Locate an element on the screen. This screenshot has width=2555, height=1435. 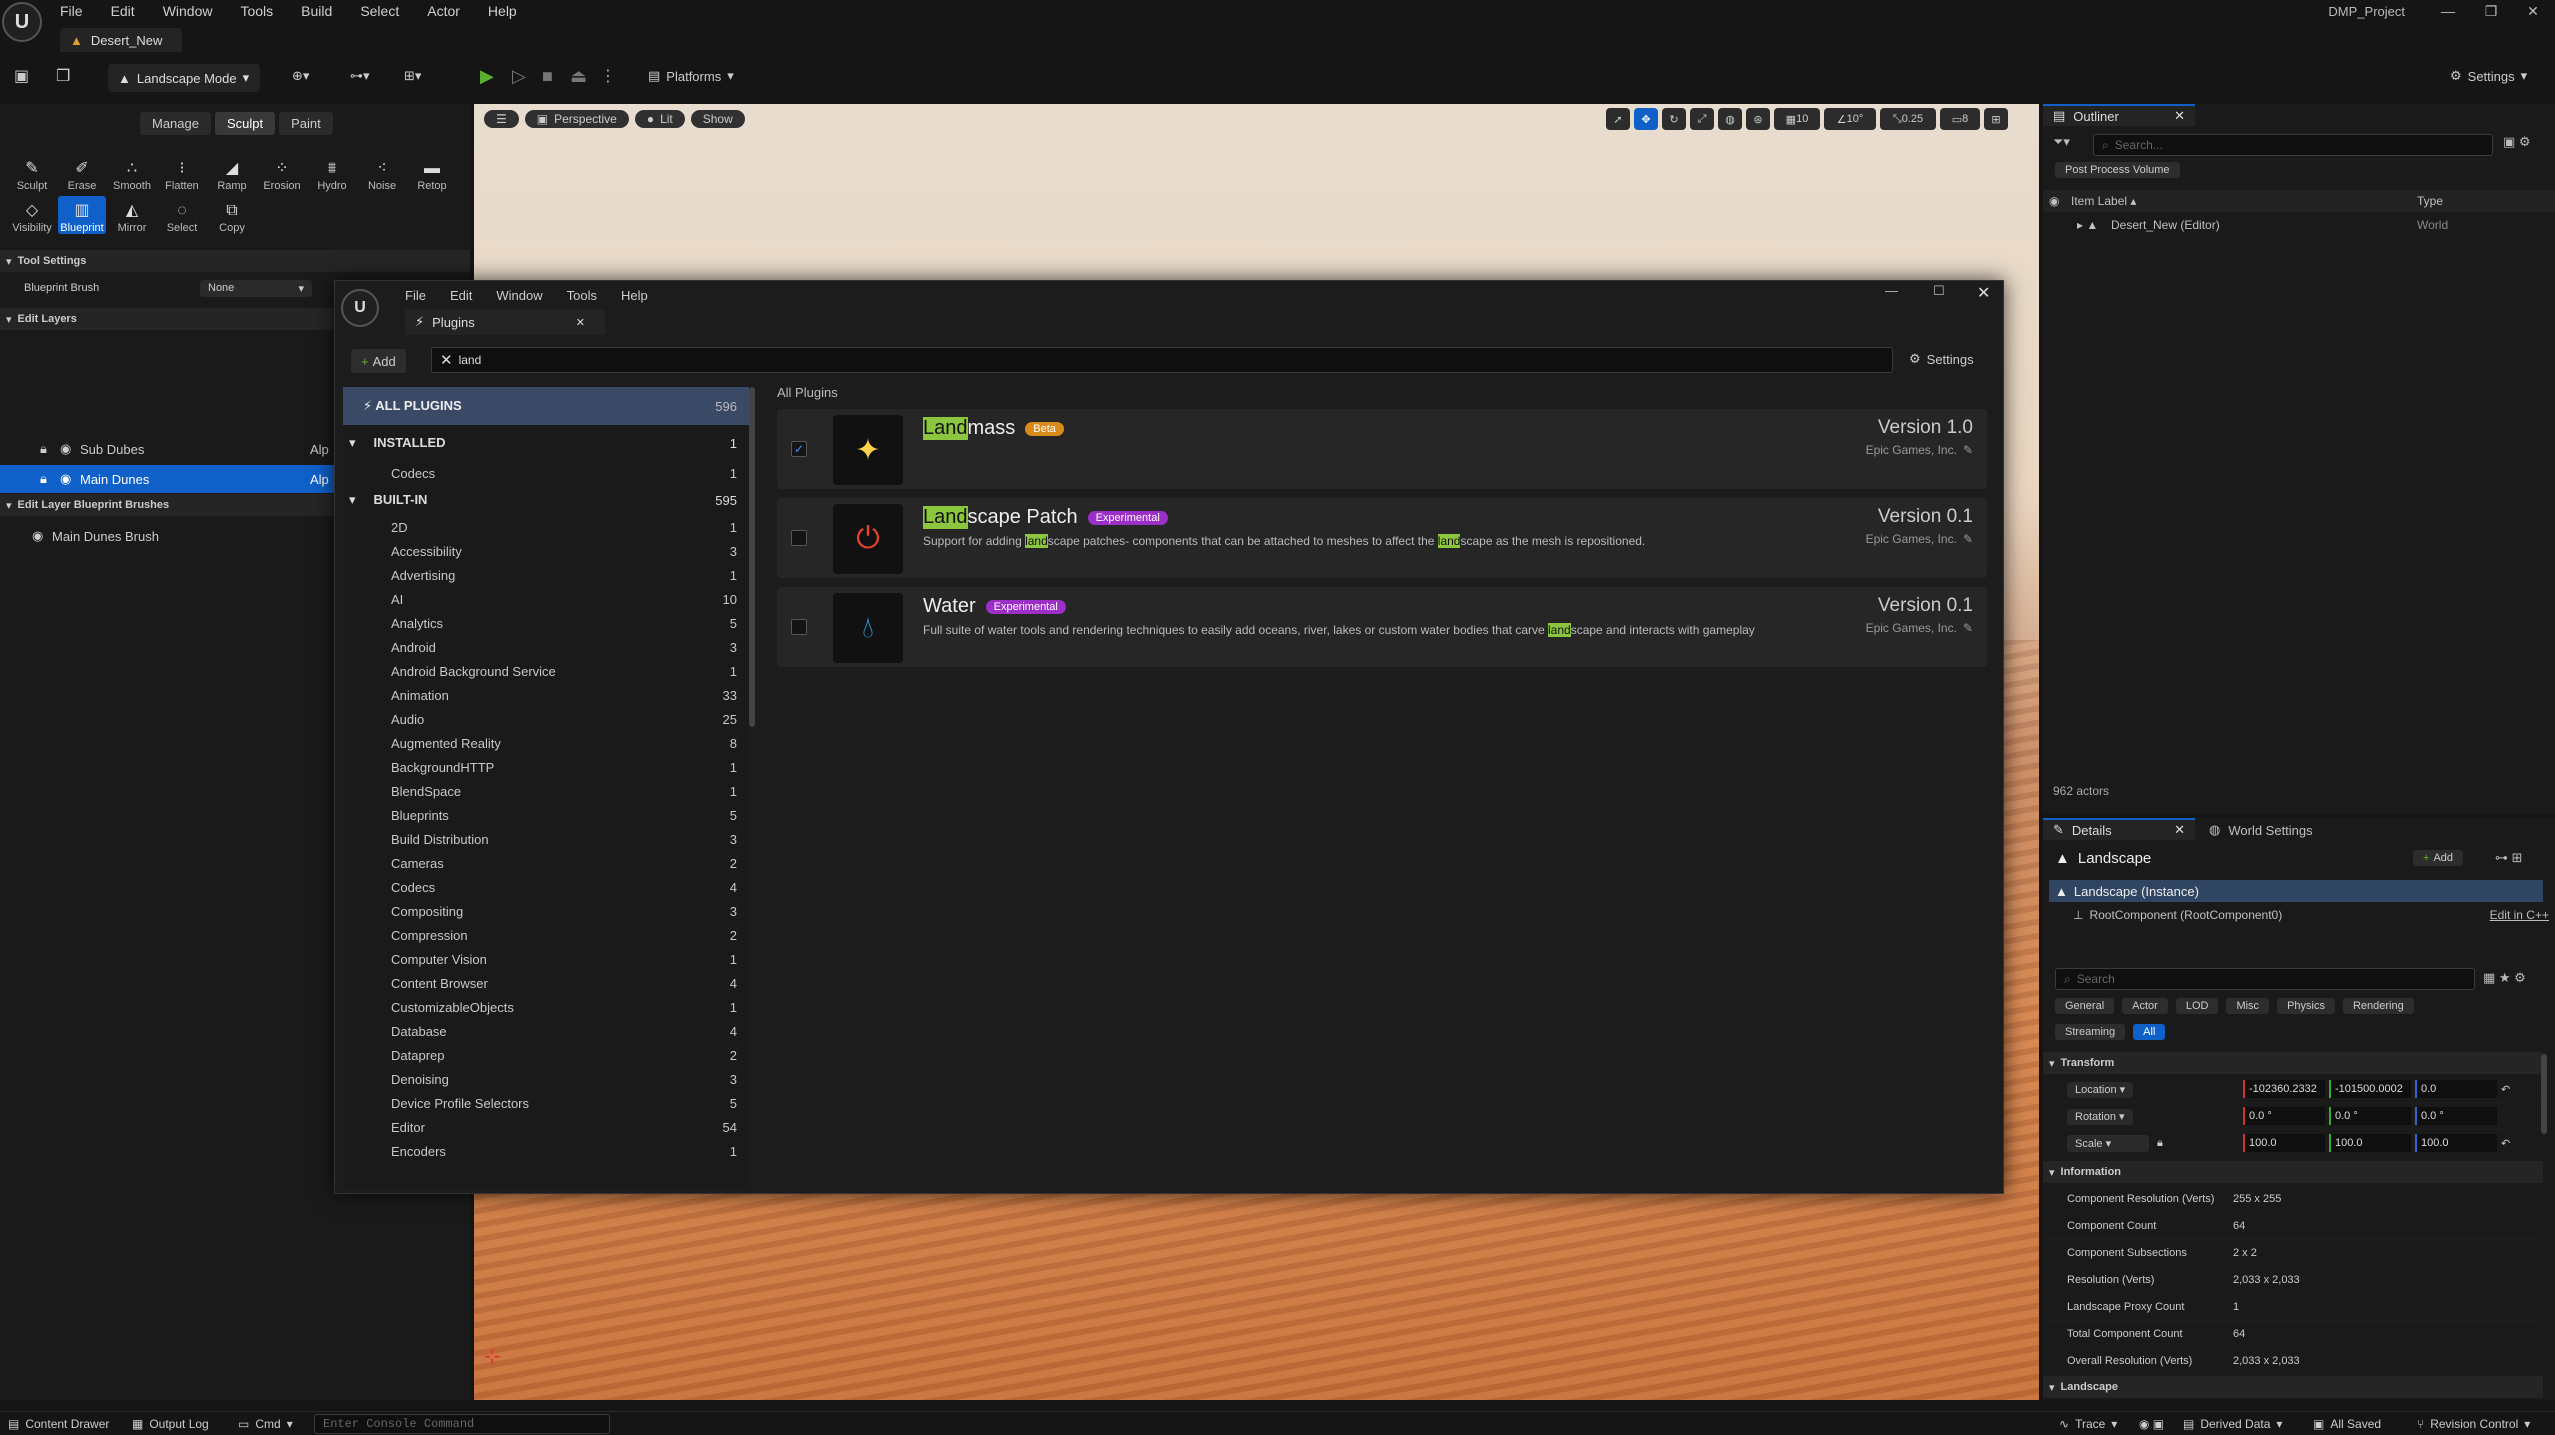
derived-data-button: ▤ Derived Data ▾ is located at coordinates (2248, 1424).